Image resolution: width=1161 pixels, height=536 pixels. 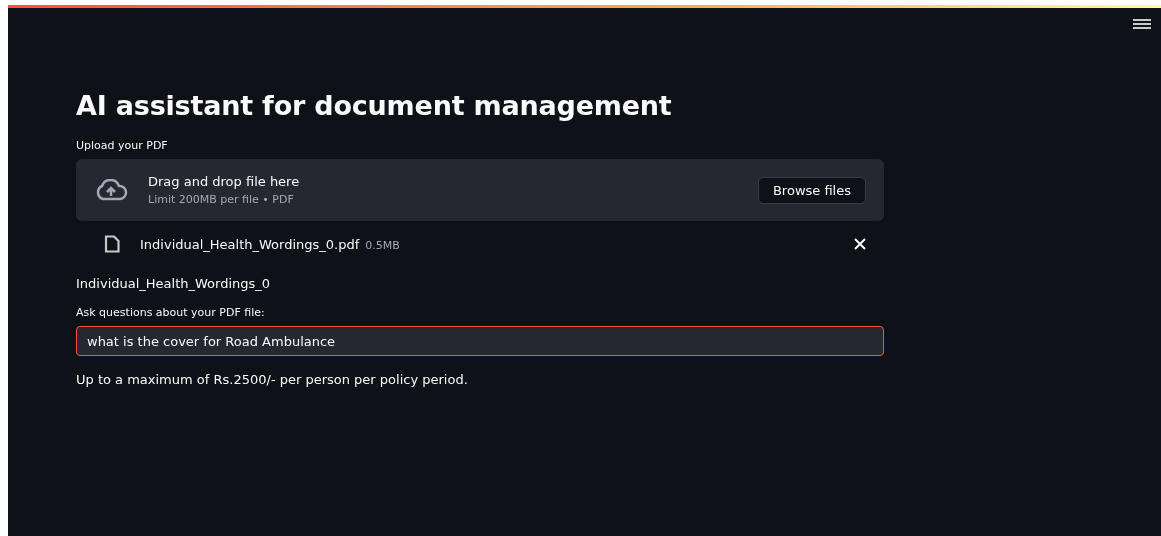 What do you see at coordinates (224, 181) in the screenshot?
I see `drop-instruction: Drag and drop file here` at bounding box center [224, 181].